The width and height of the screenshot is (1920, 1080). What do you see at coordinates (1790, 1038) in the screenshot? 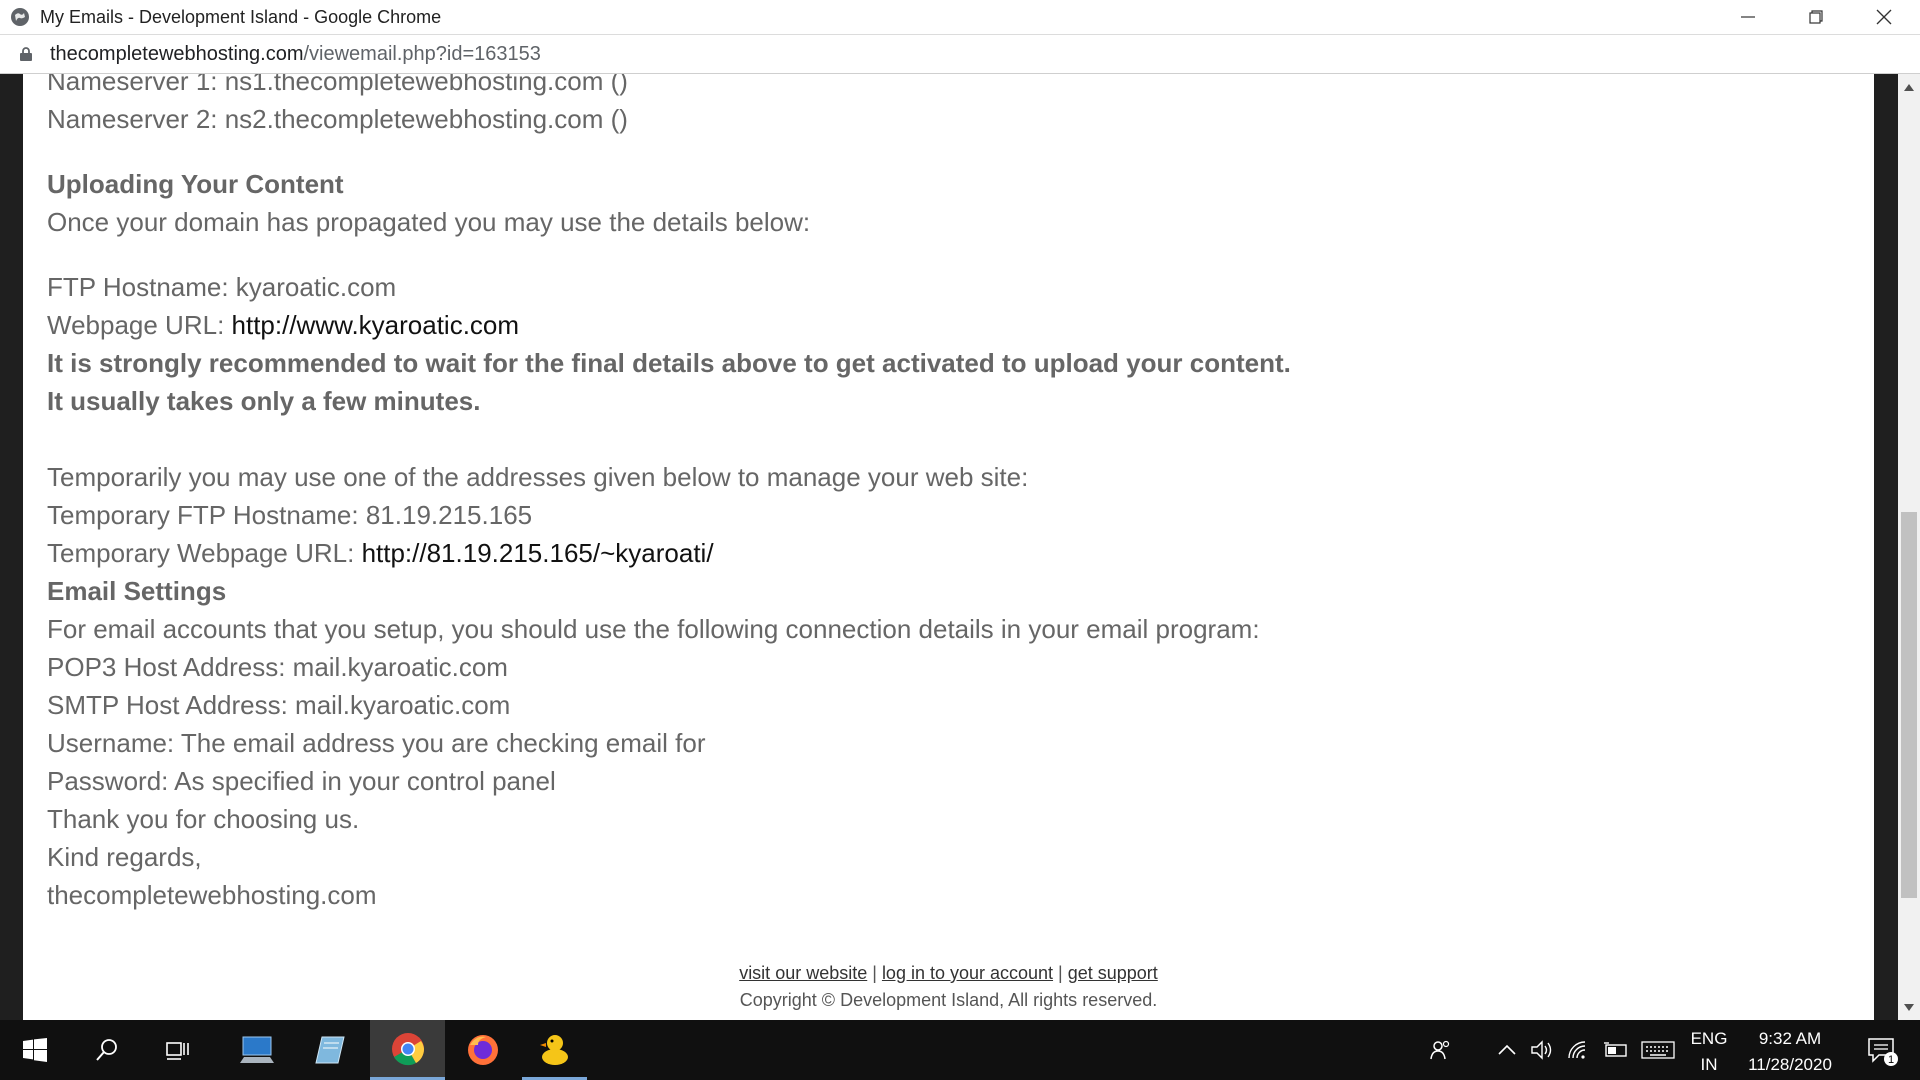
I see `clock-time: 9:32 AM` at bounding box center [1790, 1038].